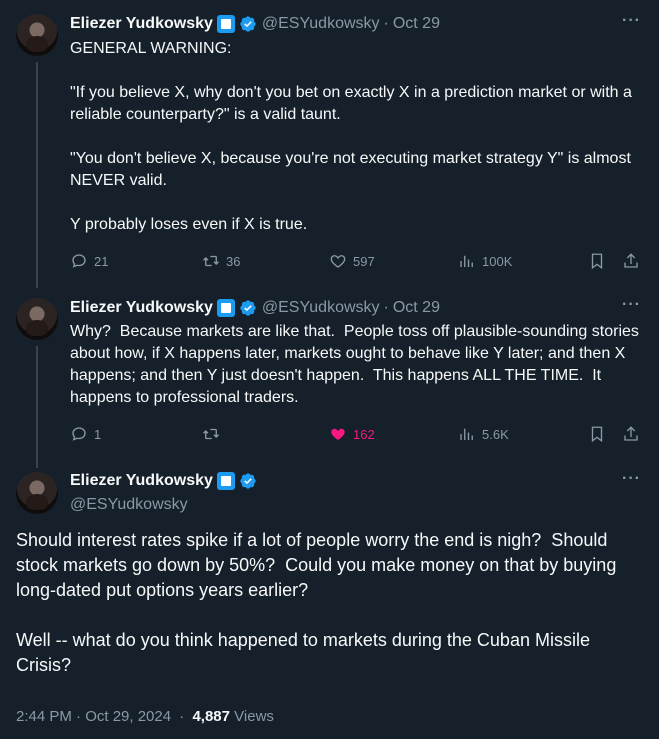  What do you see at coordinates (352, 434) in the screenshot?
I see `like-button: 162` at bounding box center [352, 434].